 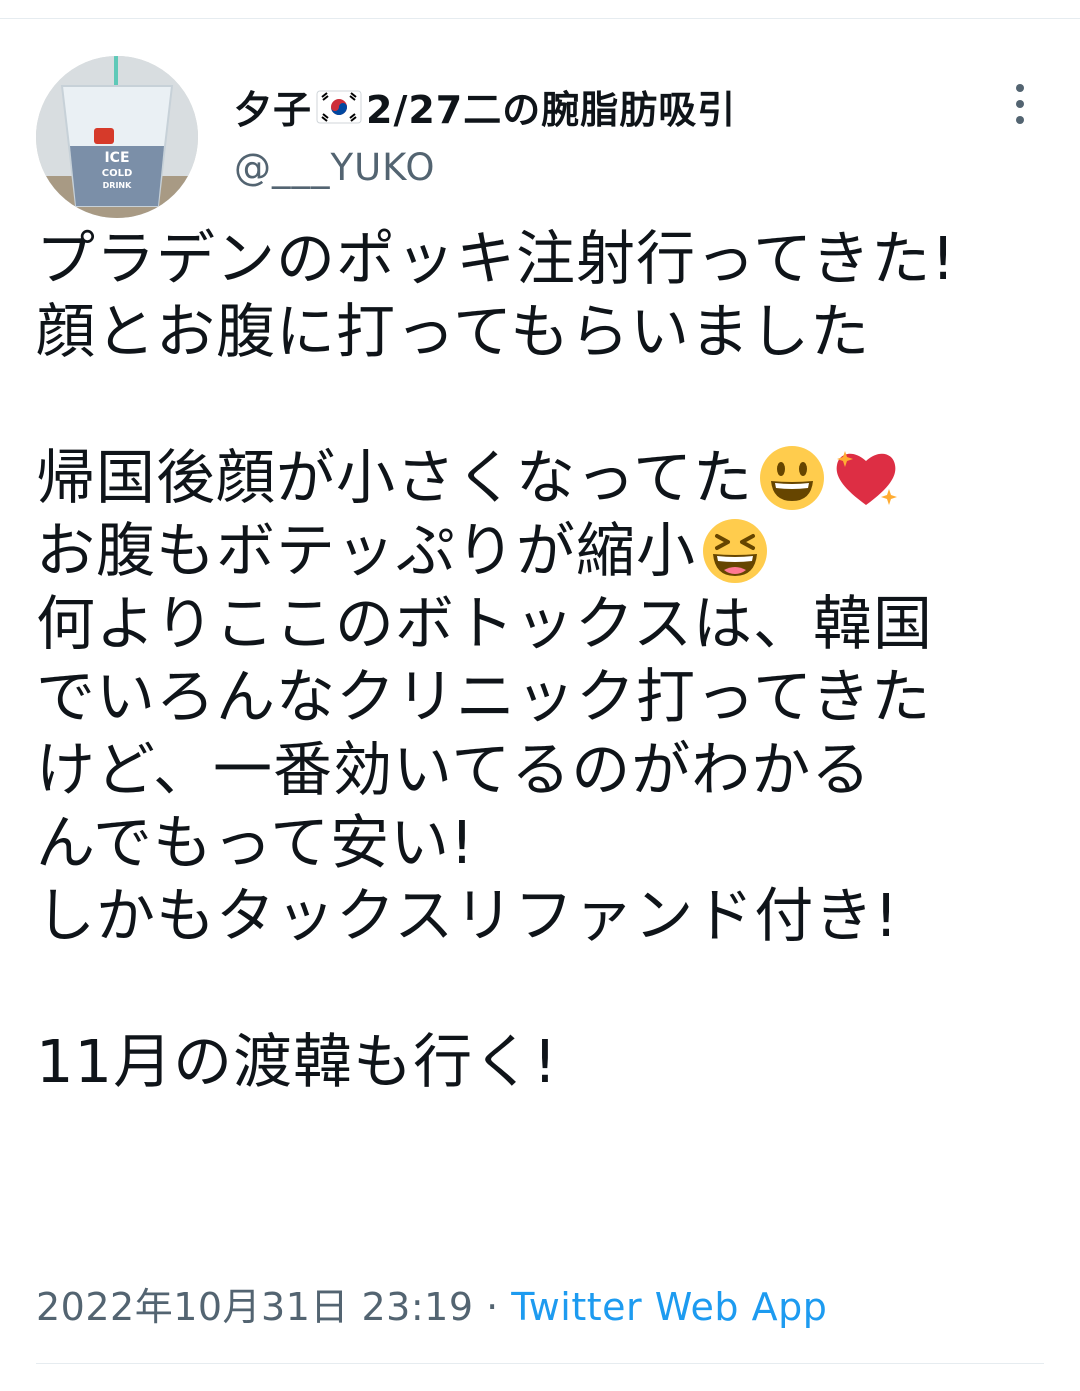 I want to click on sparkling-heart-emoji, so click(x=866, y=478).